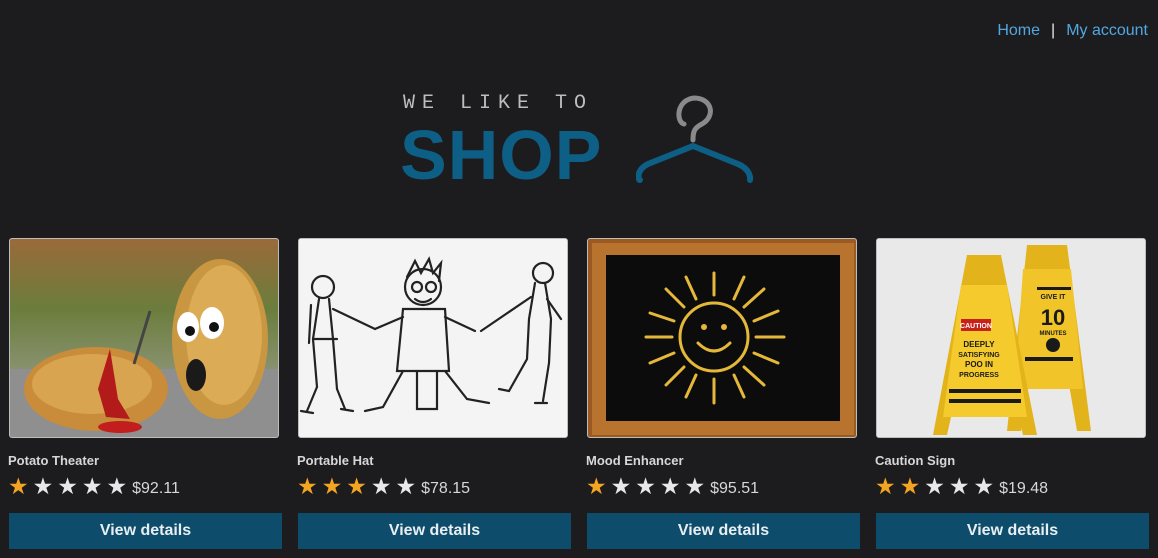 This screenshot has width=1158, height=558. I want to click on sign-line: POO IN, so click(979, 364).